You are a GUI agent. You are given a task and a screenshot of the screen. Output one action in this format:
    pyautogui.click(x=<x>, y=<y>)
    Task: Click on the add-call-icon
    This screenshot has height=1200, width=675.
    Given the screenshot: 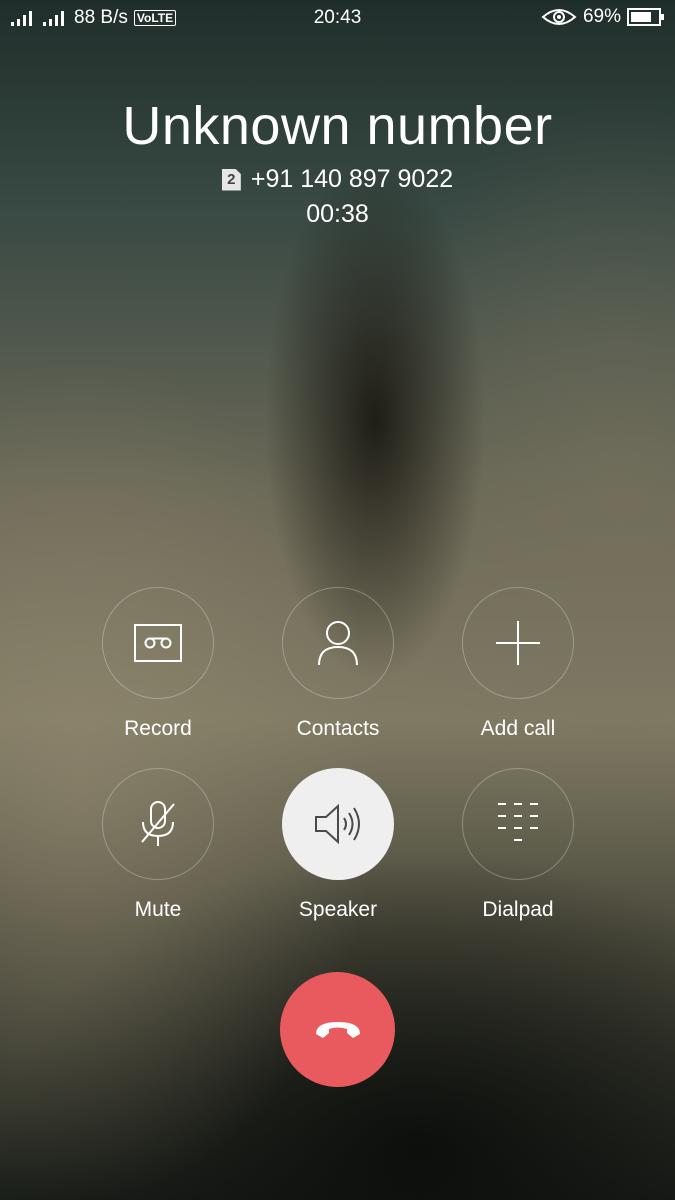 What is the action you would take?
    pyautogui.click(x=518, y=643)
    